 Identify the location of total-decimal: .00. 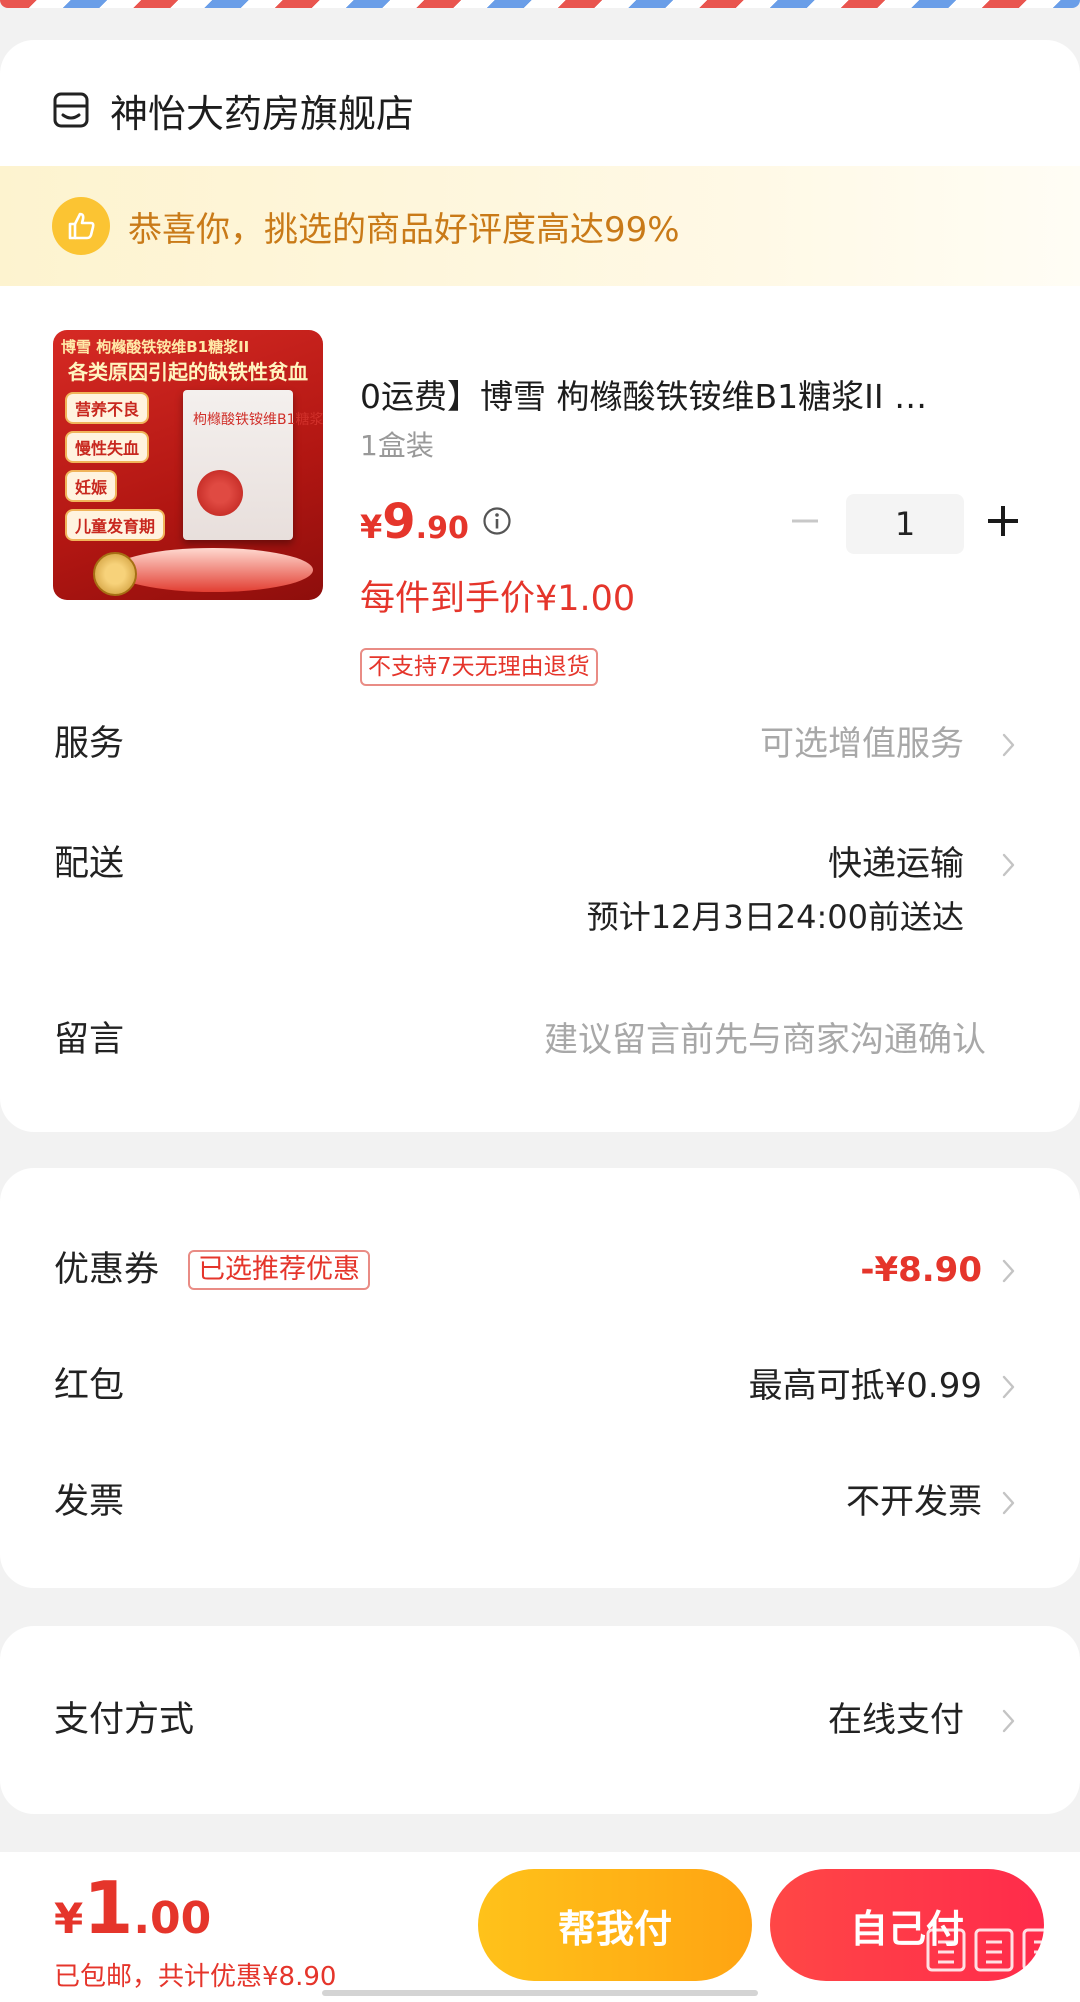
(172, 1918).